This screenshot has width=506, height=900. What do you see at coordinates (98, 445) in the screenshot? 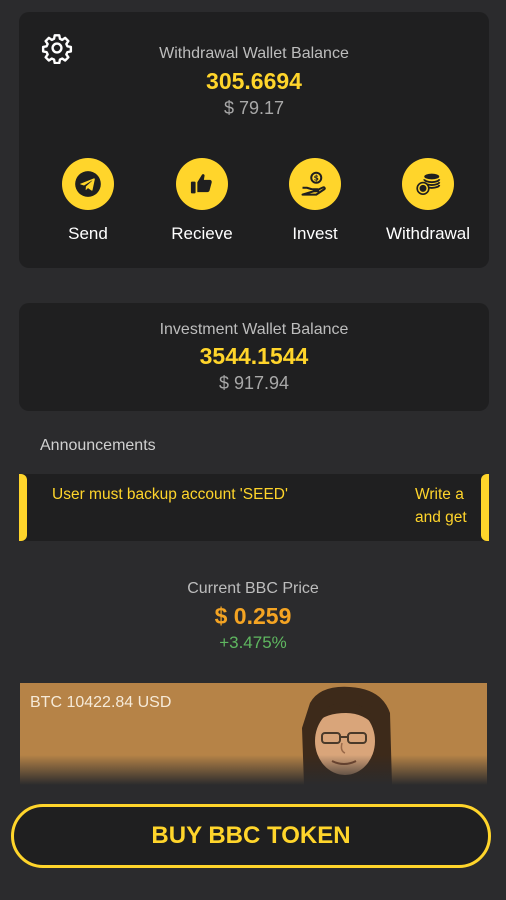
I see `announcements-label: Announcements` at bounding box center [98, 445].